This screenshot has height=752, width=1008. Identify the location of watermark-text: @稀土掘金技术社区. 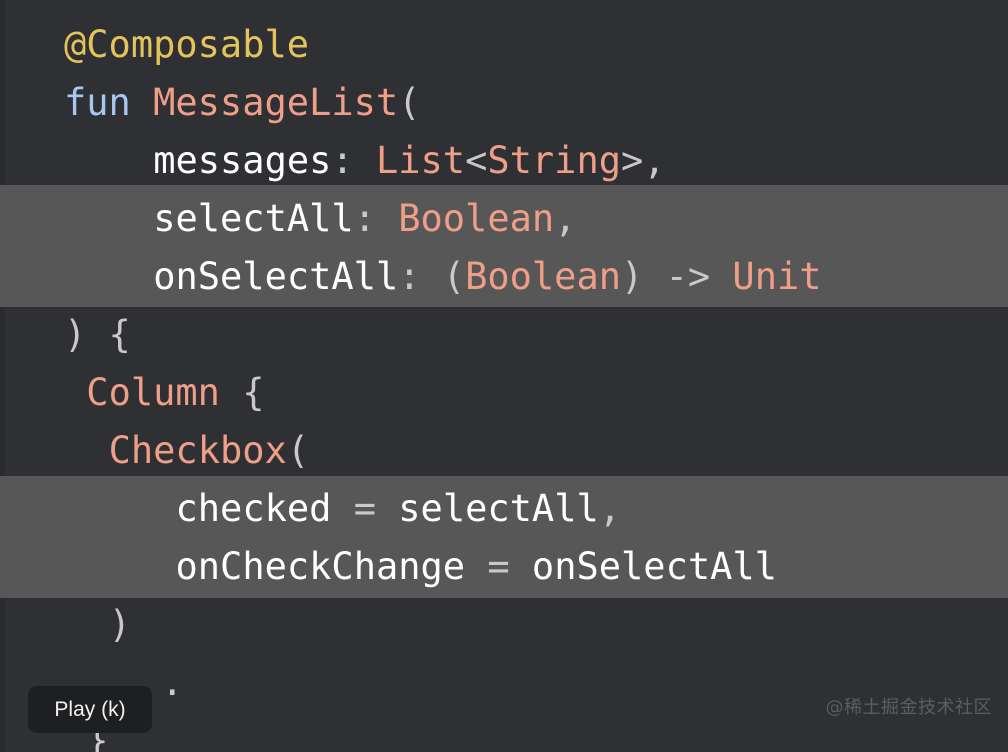
(908, 707).